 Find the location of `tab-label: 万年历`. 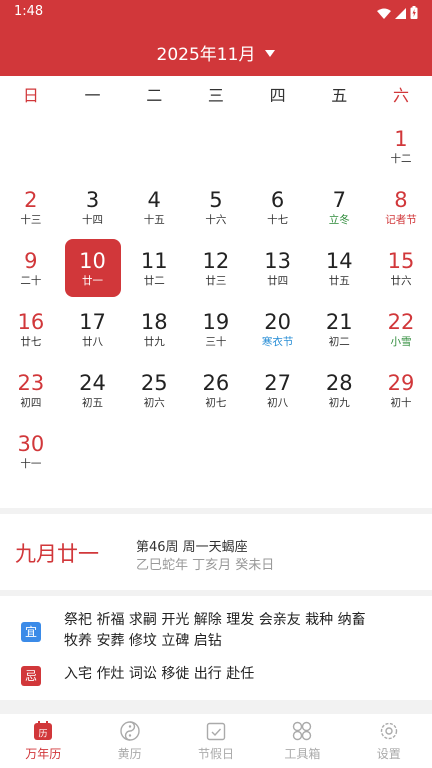

tab-label: 万年历 is located at coordinates (43, 754).